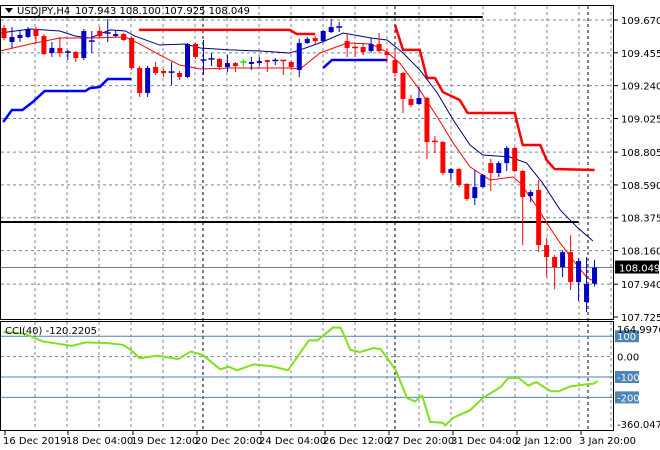  I want to click on price-label: 108.160, so click(640, 252).